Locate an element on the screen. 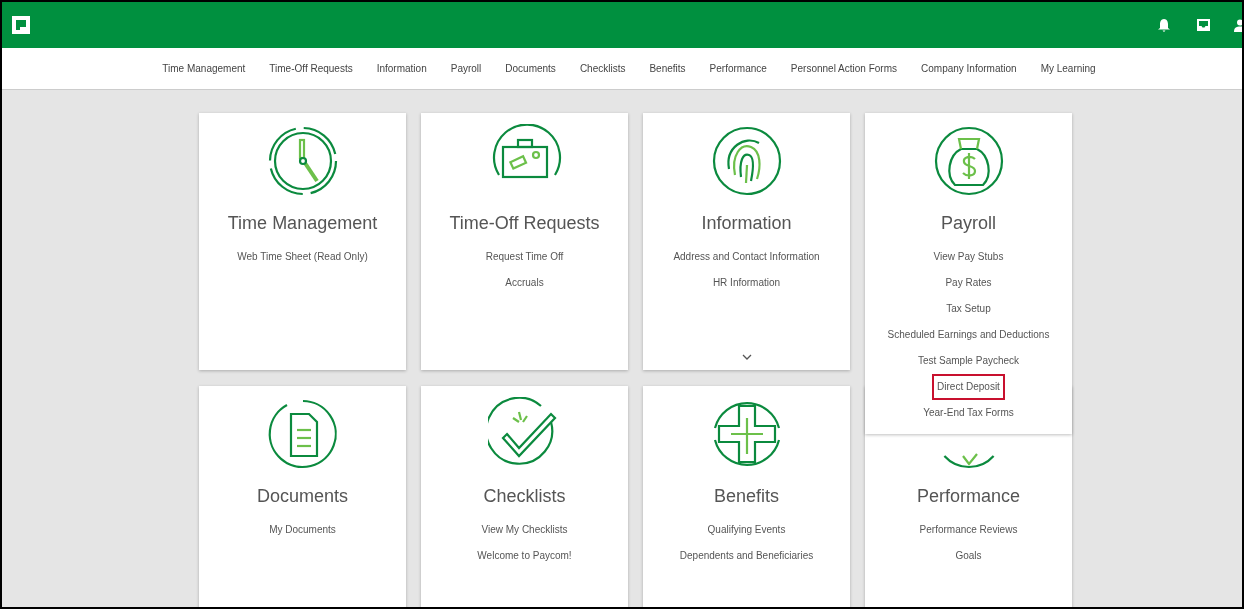 The image size is (1244, 609). card-link: View Pay Stubs is located at coordinates (968, 257).